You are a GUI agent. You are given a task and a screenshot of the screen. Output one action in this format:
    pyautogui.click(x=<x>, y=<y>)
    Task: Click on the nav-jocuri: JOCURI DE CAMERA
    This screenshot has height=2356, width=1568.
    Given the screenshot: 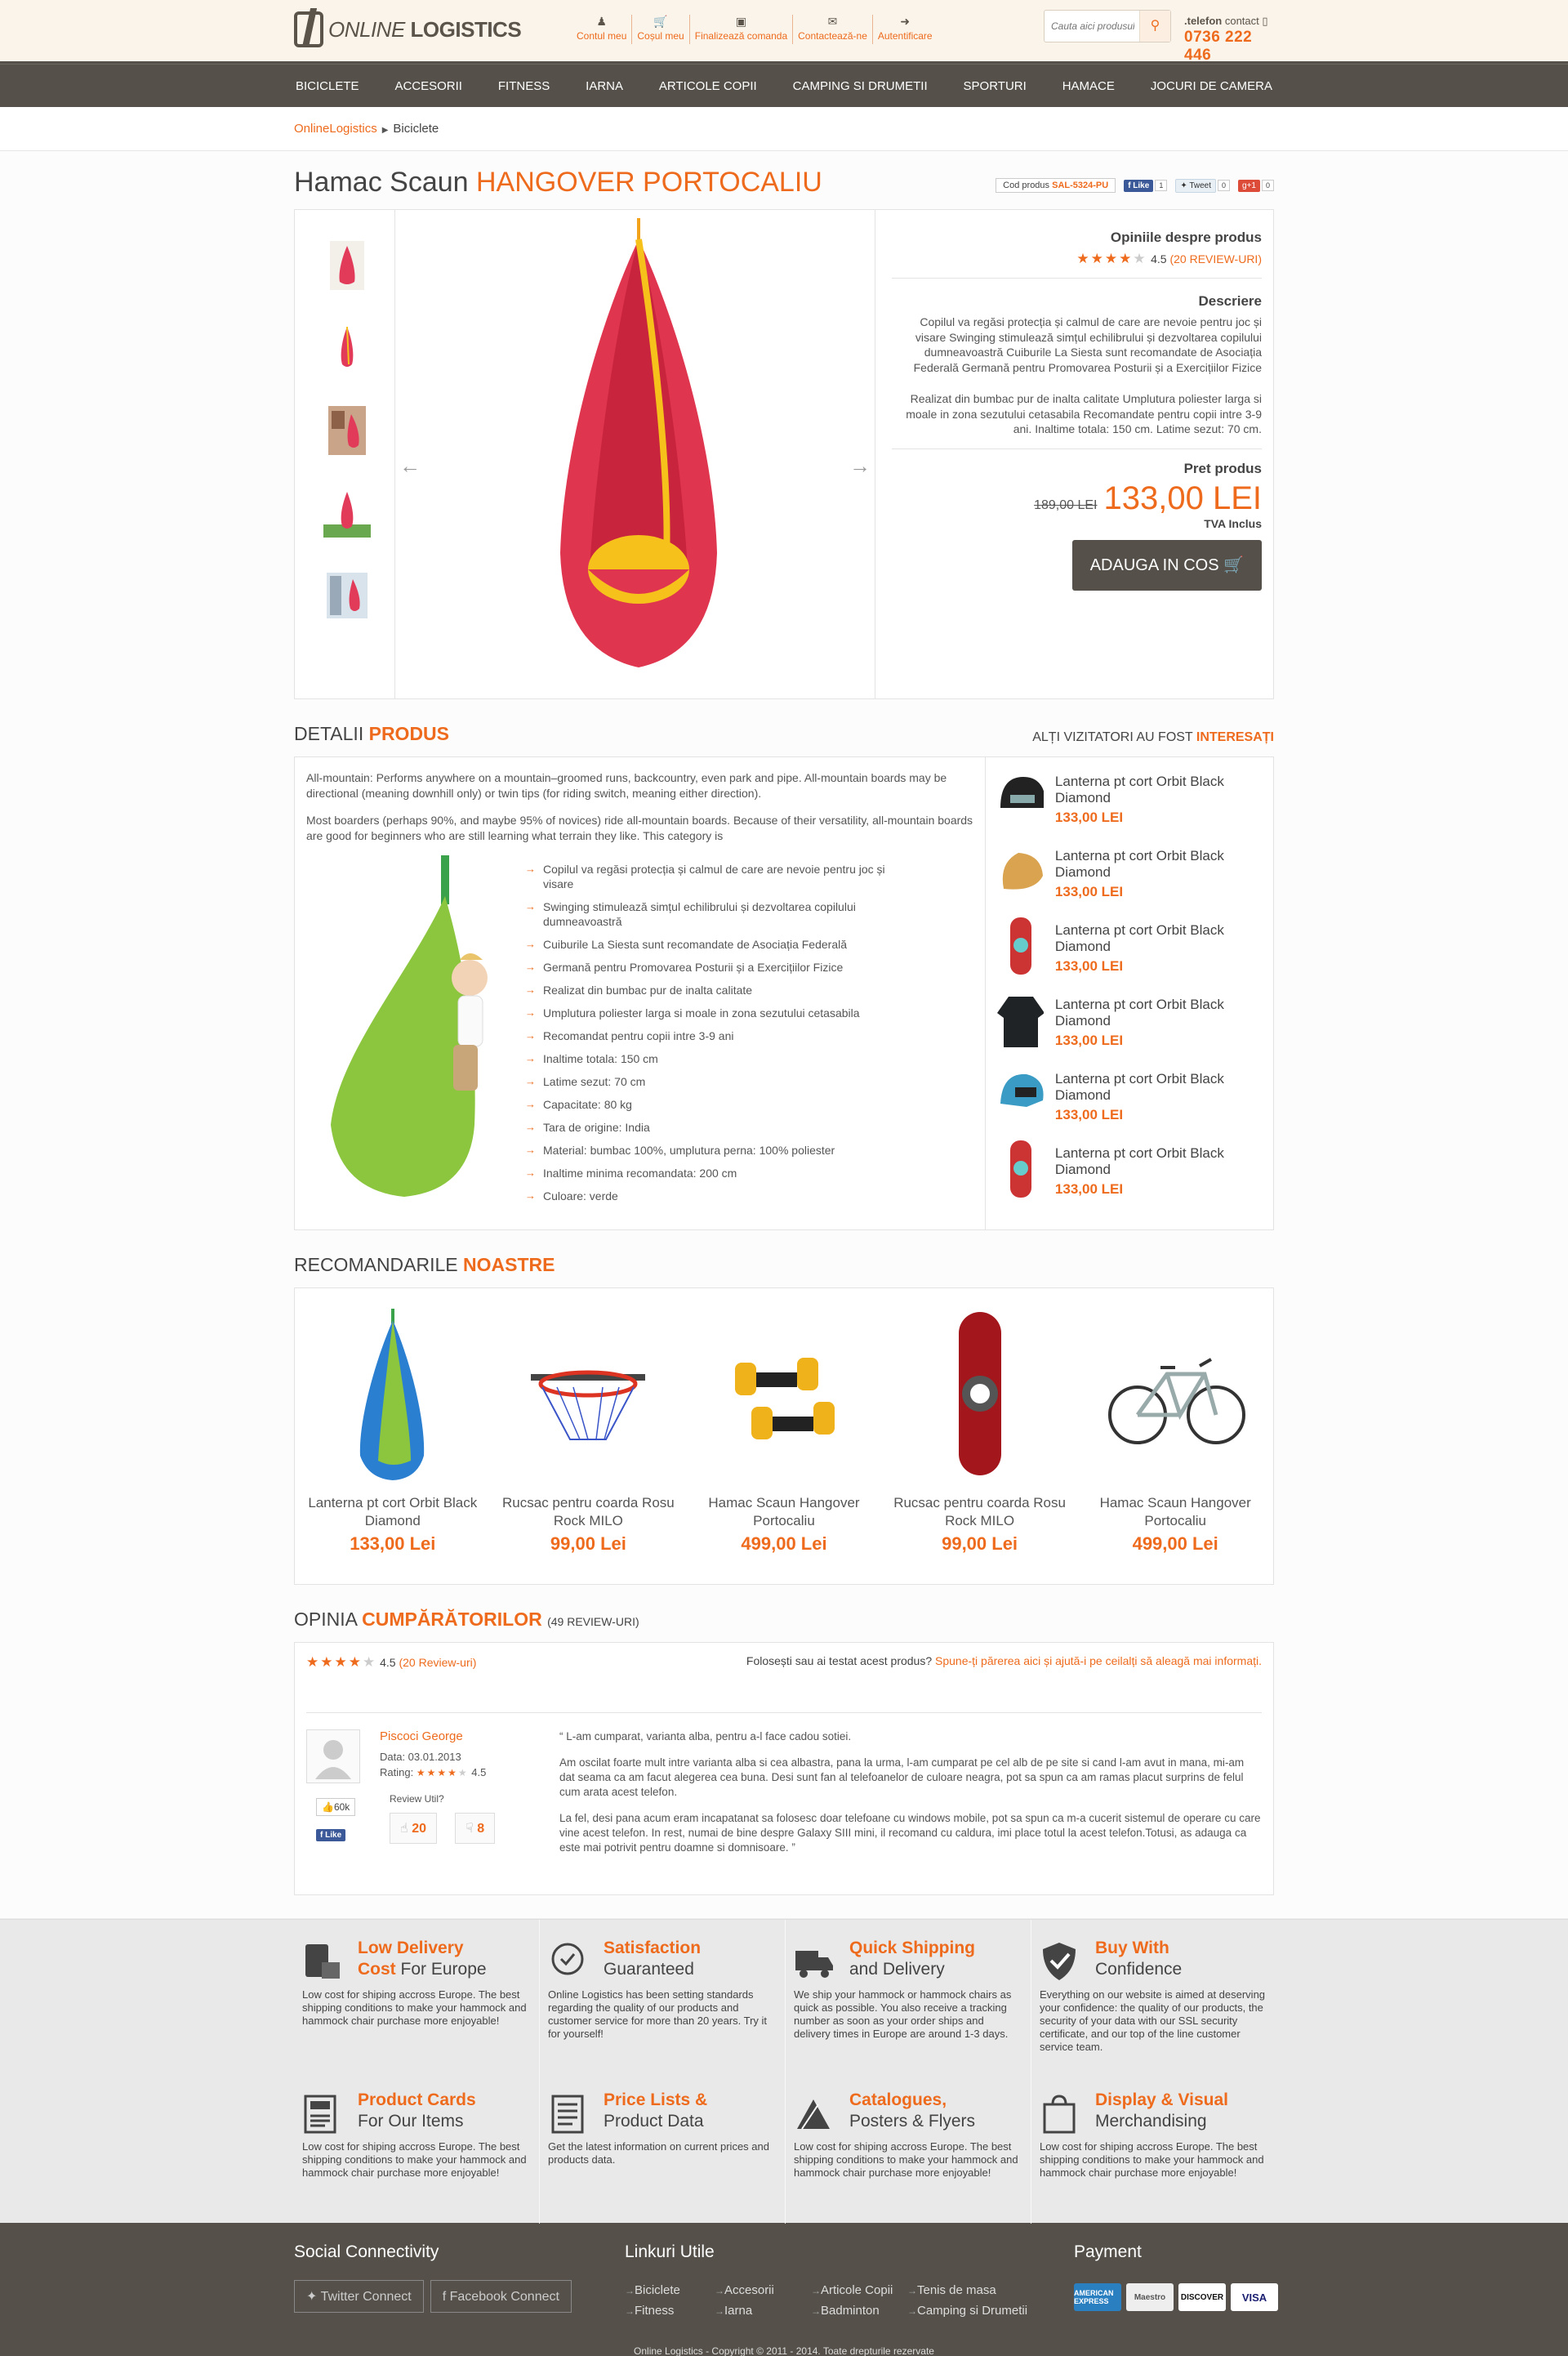 What is the action you would take?
    pyautogui.click(x=1211, y=86)
    